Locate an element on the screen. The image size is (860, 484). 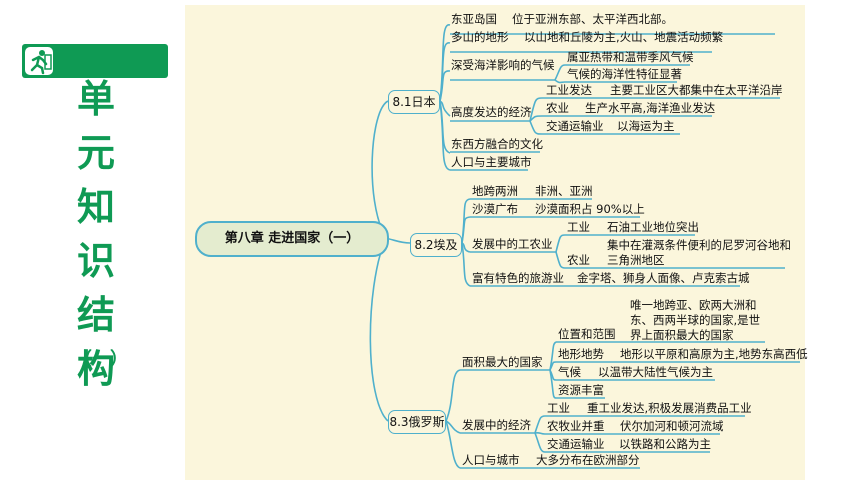
japan-detail: 气候的海洋性特征显著 is located at coordinates (624, 74).